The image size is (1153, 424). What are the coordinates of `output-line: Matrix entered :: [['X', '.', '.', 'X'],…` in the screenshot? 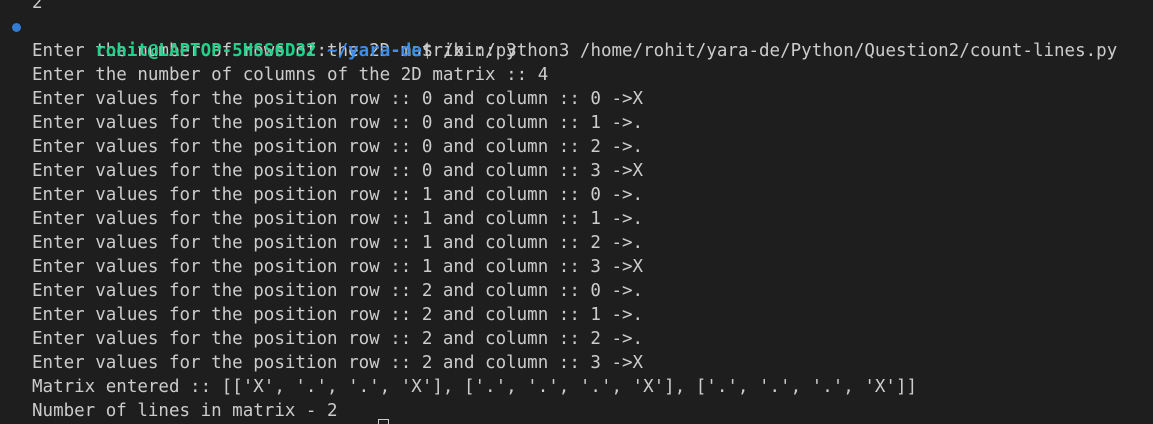 It's located at (475, 387).